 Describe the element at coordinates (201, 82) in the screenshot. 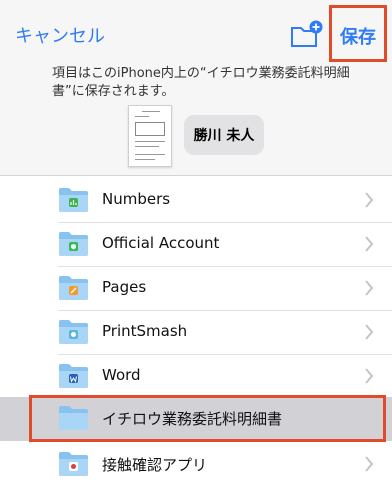

I see `save-location-message: 項目はこのiPhone内上の“イチロウ業務委託料明細書”に保存されます。` at that location.